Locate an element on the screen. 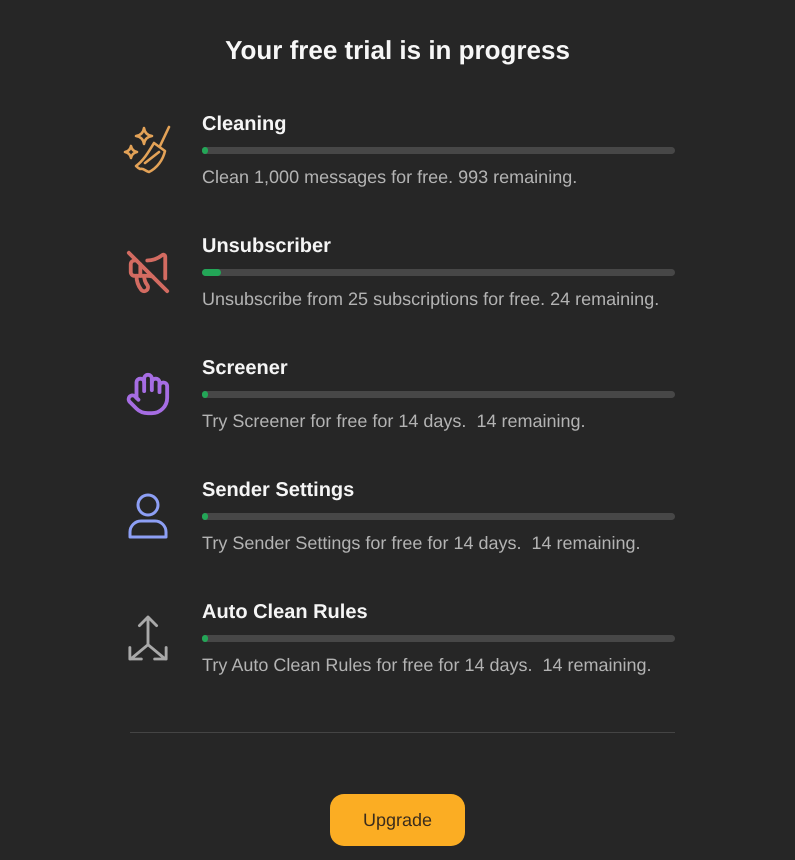 The height and width of the screenshot is (860, 795). feature-description: Try Screener for free for 14 days. 14 remaining. is located at coordinates (394, 421).